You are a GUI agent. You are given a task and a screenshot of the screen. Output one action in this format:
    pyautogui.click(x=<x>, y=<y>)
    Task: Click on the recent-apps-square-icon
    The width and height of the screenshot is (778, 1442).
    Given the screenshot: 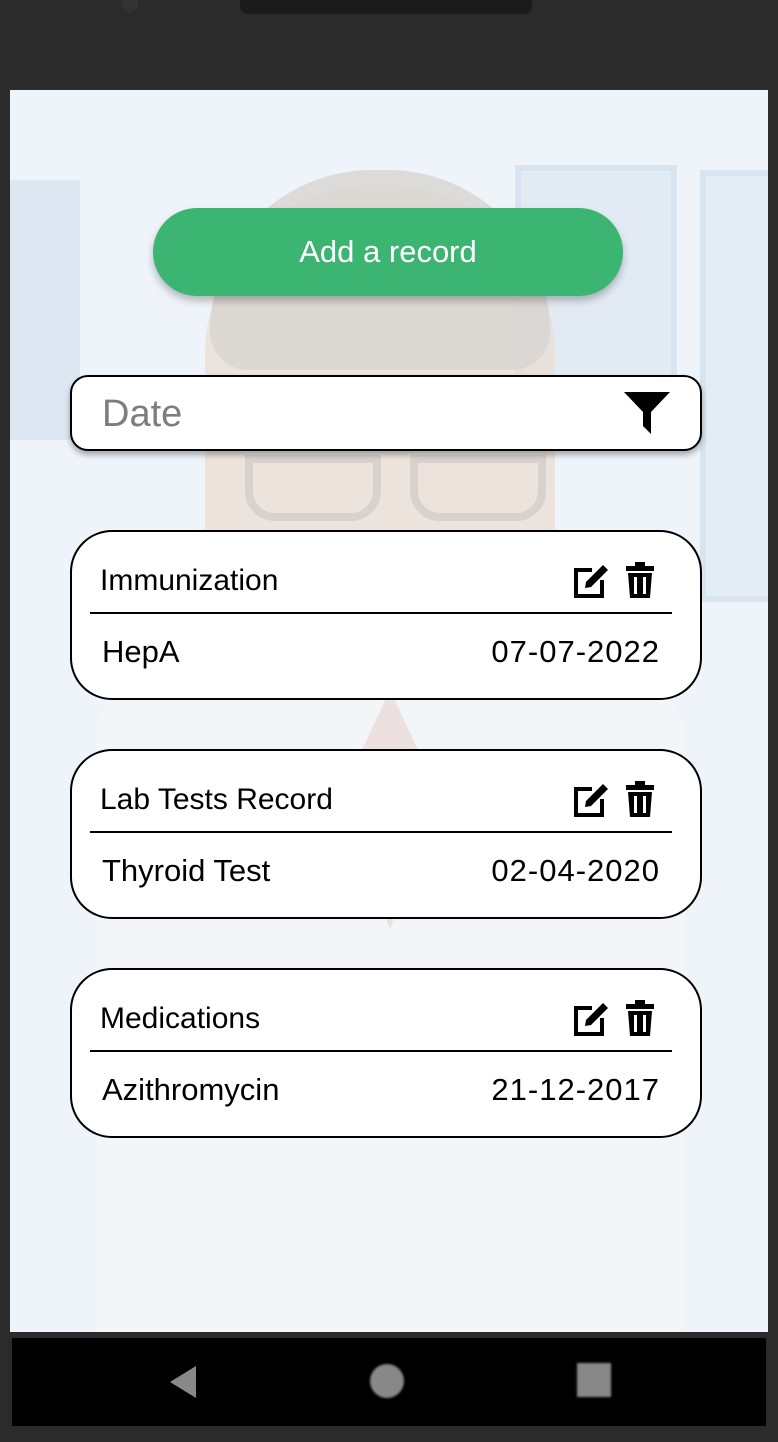 What is the action you would take?
    pyautogui.click(x=594, y=1380)
    